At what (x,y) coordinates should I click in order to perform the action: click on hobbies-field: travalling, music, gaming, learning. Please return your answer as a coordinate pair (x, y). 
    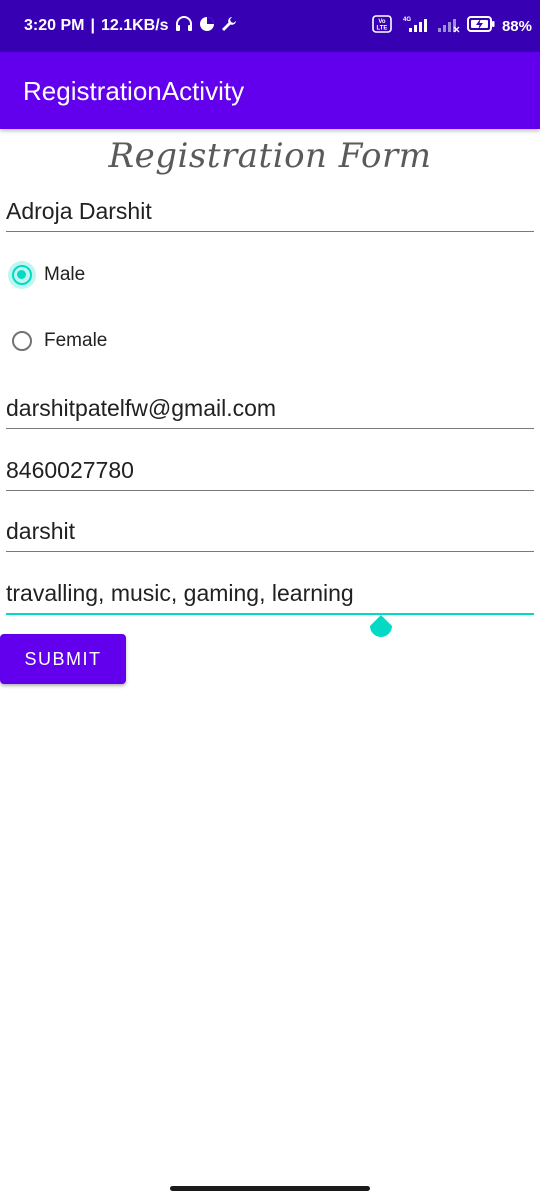
    Looking at the image, I should click on (270, 591).